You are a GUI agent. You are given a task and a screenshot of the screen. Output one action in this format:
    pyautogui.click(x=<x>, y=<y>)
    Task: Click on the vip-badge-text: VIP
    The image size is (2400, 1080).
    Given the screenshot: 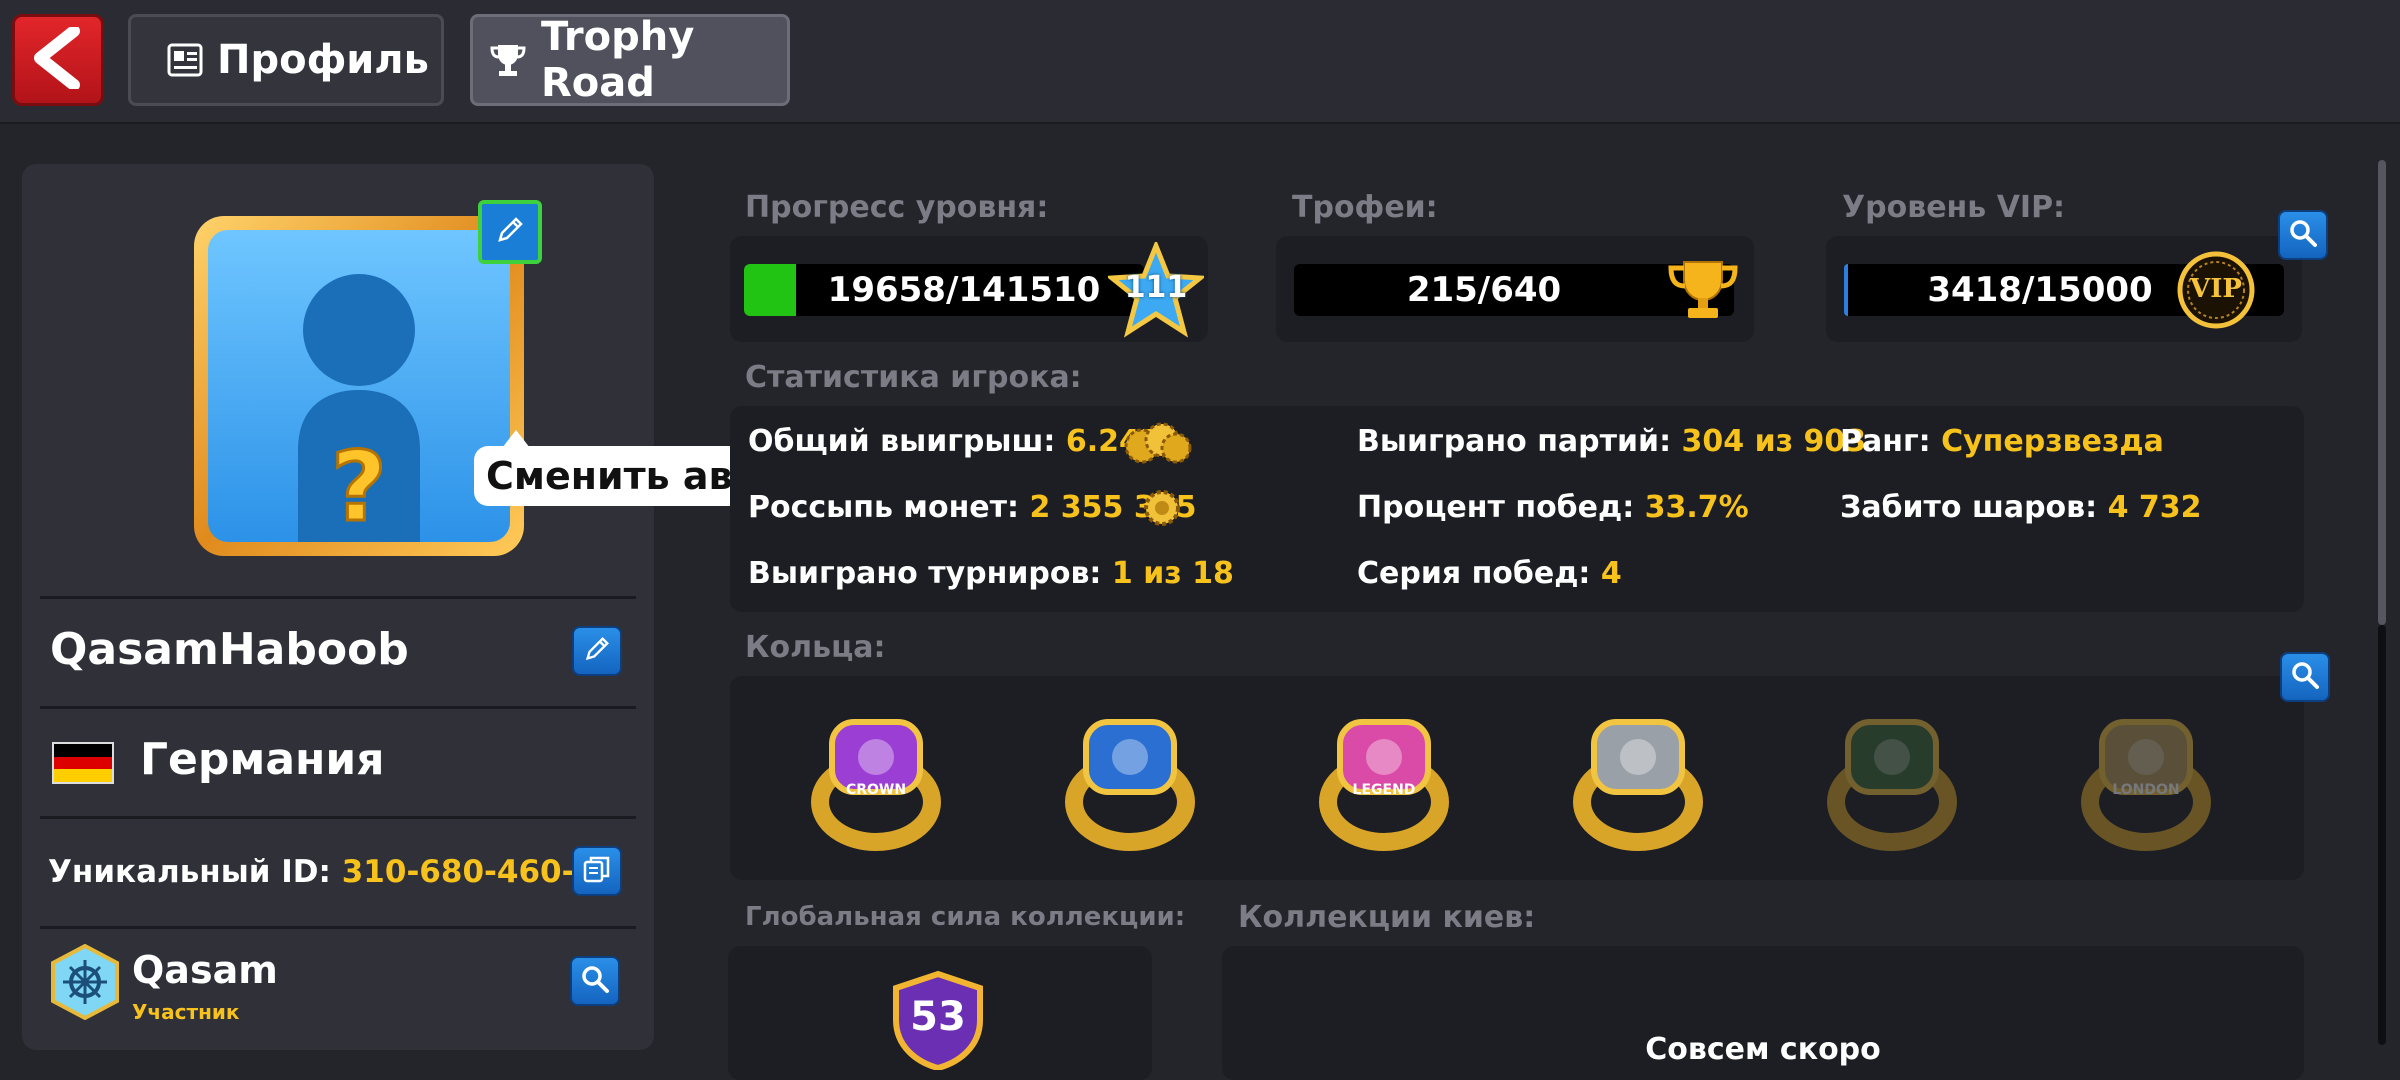 What is the action you would take?
    pyautogui.click(x=2216, y=289)
    